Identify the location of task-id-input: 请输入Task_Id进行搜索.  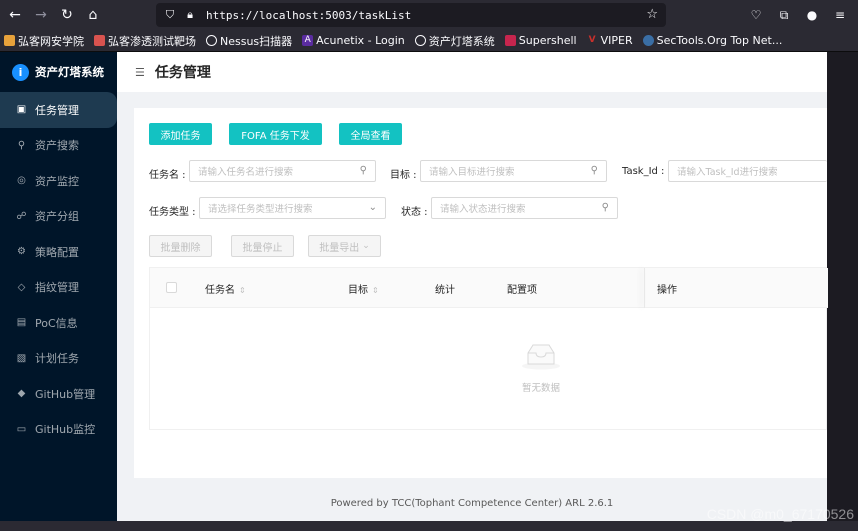
(747, 171).